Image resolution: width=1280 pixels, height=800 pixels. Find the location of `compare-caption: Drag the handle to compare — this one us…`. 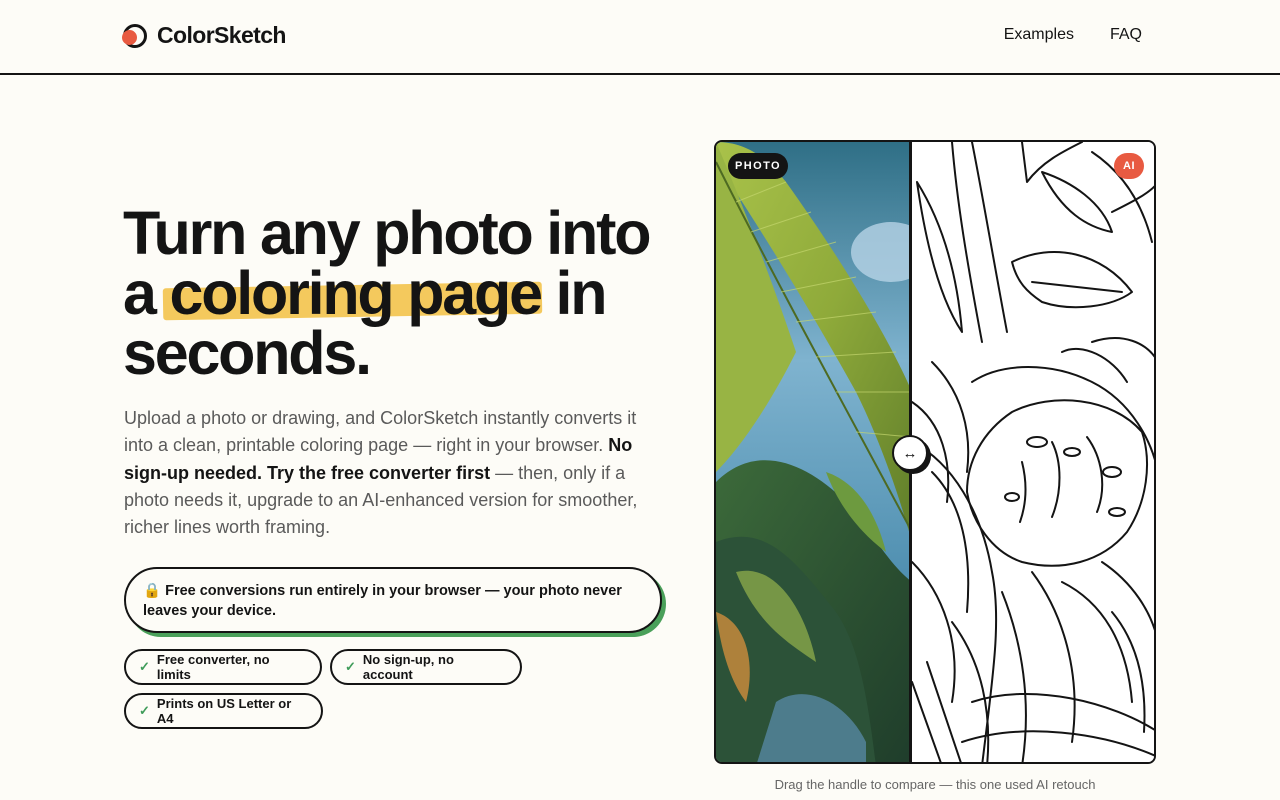

compare-caption: Drag the handle to compare — this one us… is located at coordinates (935, 784).